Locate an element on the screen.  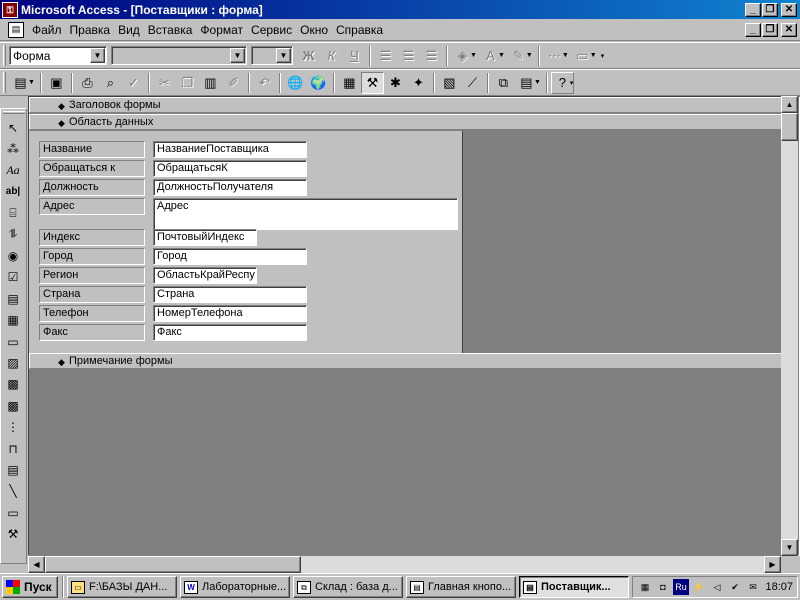
control-postal-code: ПочтовыйИндекс is located at coordinates (205, 237).